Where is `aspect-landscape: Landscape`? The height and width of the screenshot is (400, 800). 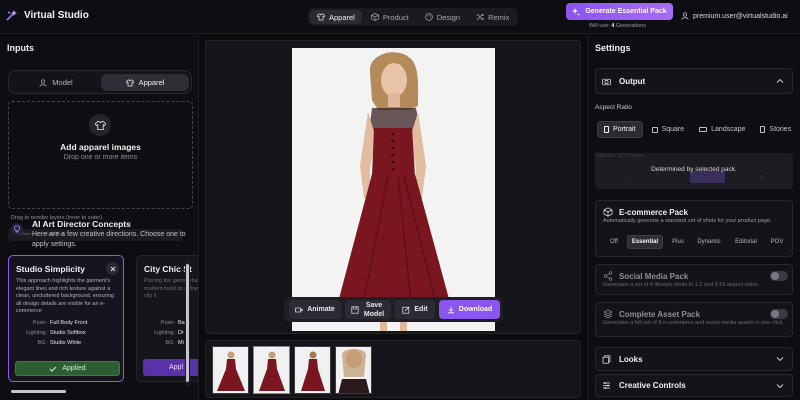
aspect-landscape: Landscape is located at coordinates (722, 129).